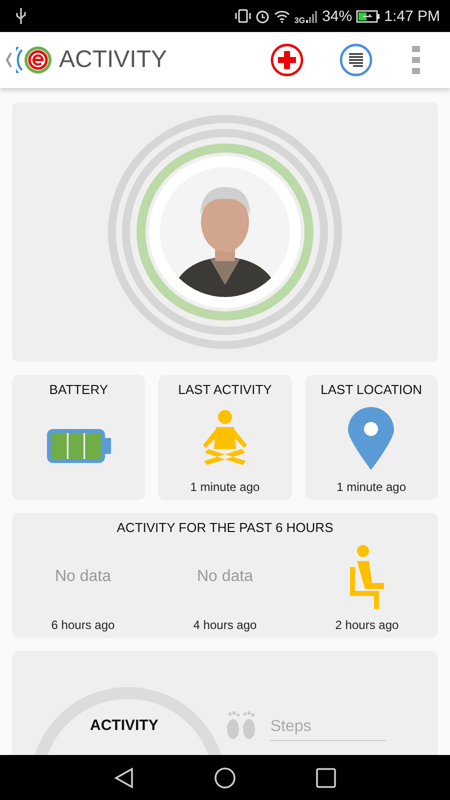  What do you see at coordinates (83, 625) in the screenshot?
I see `time-ago: 6 hours ago` at bounding box center [83, 625].